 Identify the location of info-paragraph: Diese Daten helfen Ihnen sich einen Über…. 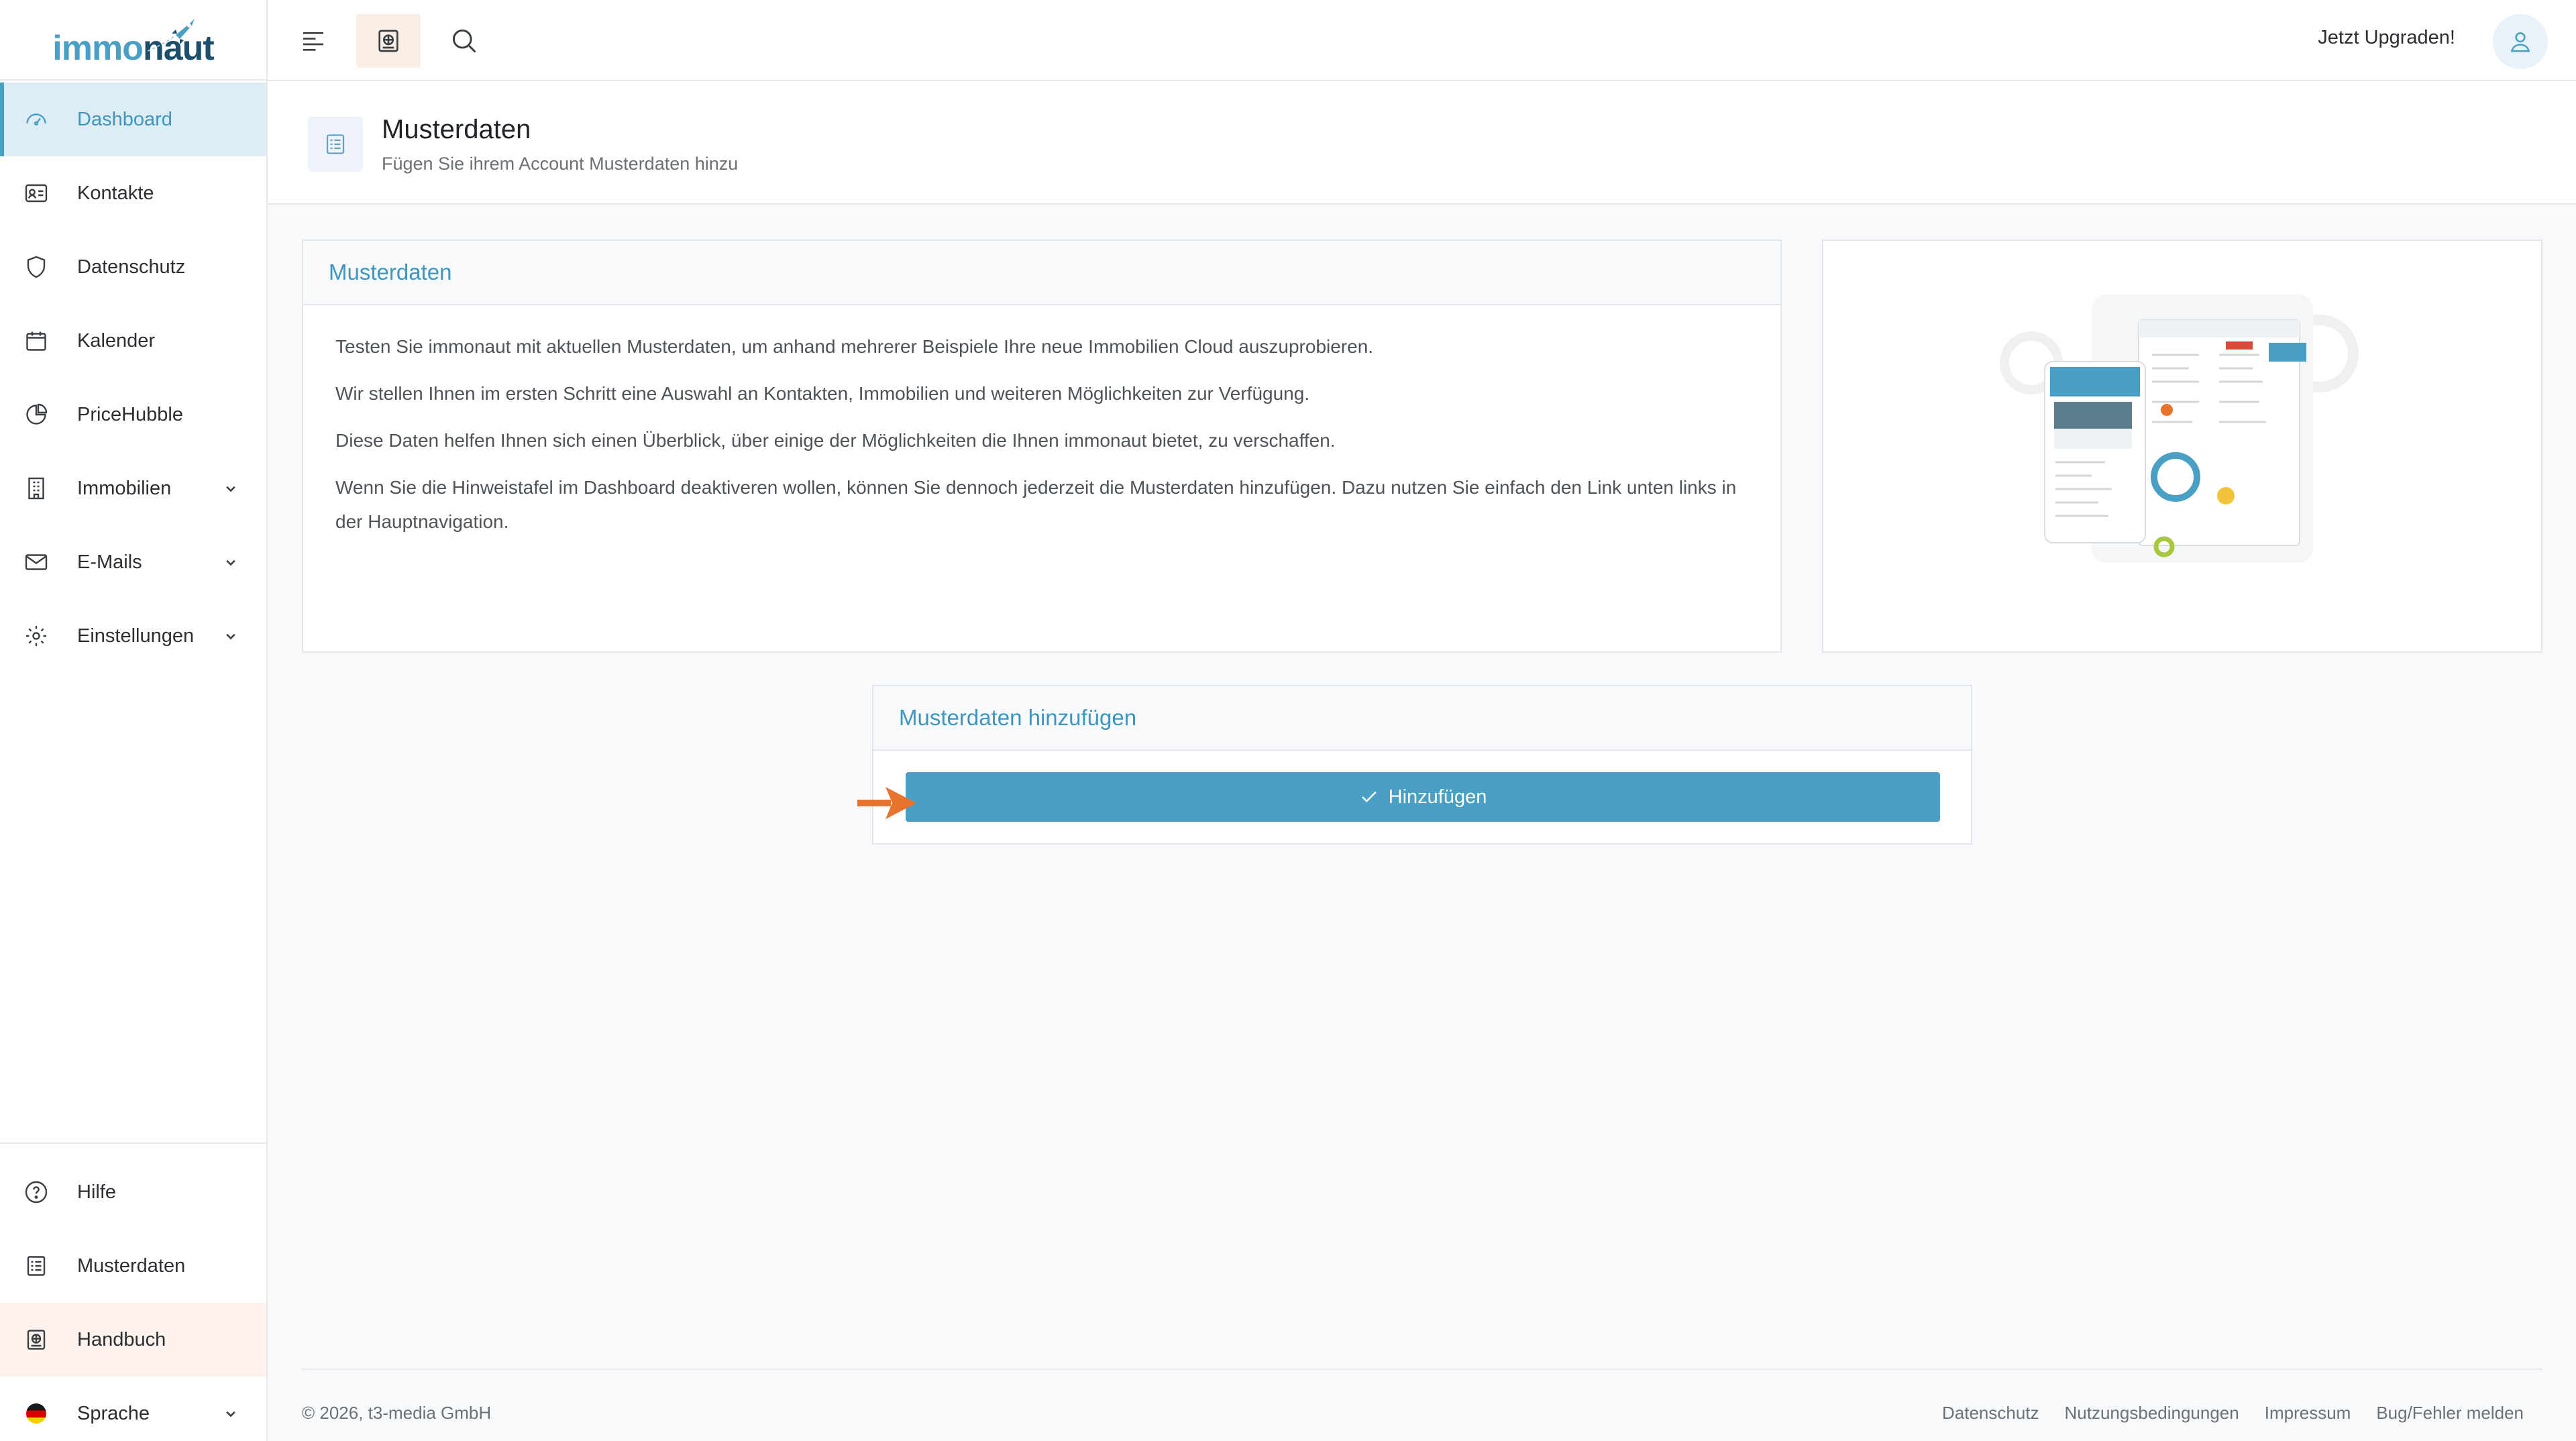
(835, 440).